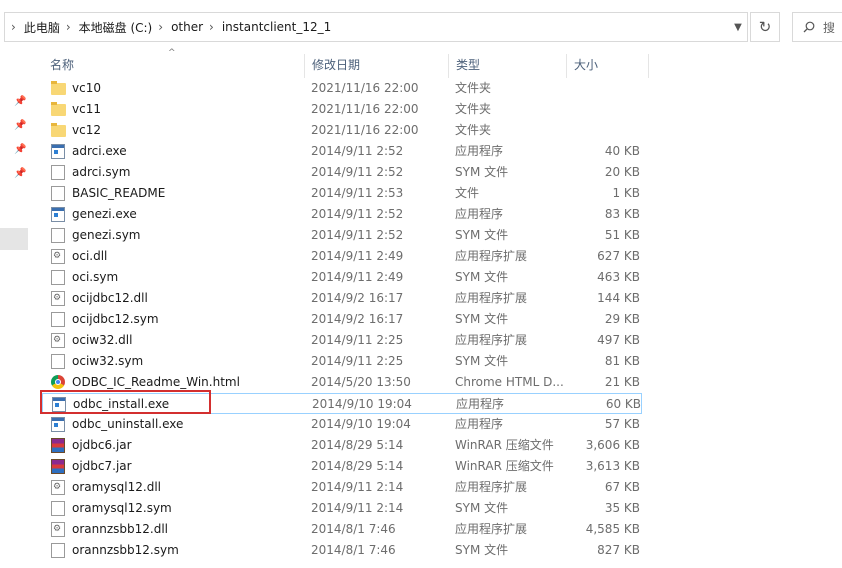  I want to click on col-header-type: 类型, so click(507, 65).